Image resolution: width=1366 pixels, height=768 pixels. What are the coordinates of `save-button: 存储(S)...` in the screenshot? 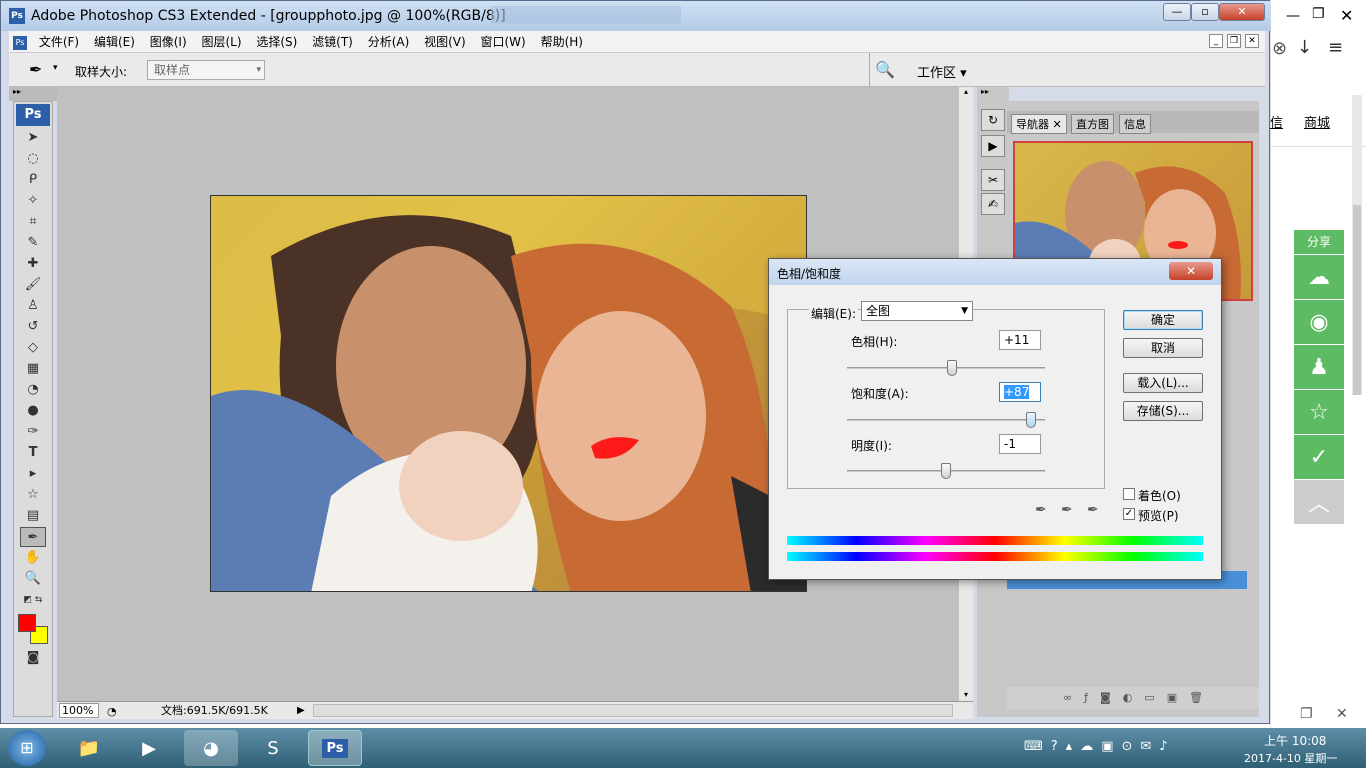 It's located at (1163, 411).